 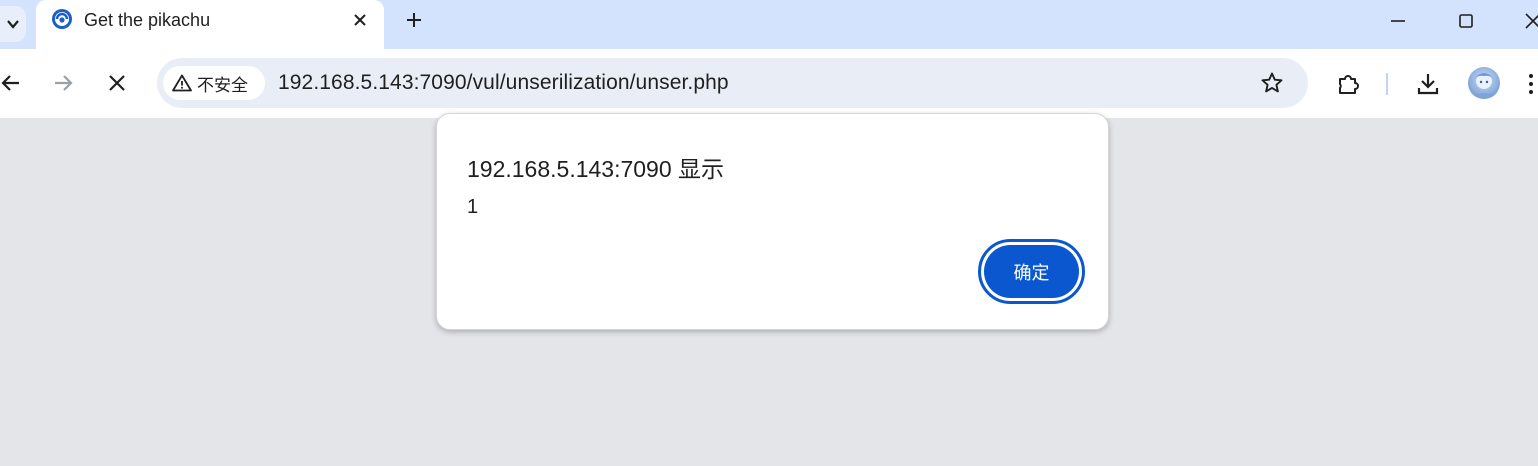 I want to click on chevron-down-icon, so click(x=13, y=24).